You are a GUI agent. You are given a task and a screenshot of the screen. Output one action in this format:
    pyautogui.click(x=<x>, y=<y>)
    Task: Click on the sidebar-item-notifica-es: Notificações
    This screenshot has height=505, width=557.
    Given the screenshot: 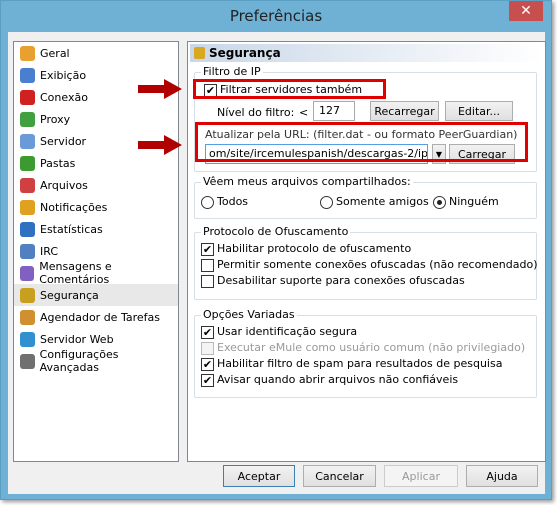 What is the action you would take?
    pyautogui.click(x=96, y=207)
    